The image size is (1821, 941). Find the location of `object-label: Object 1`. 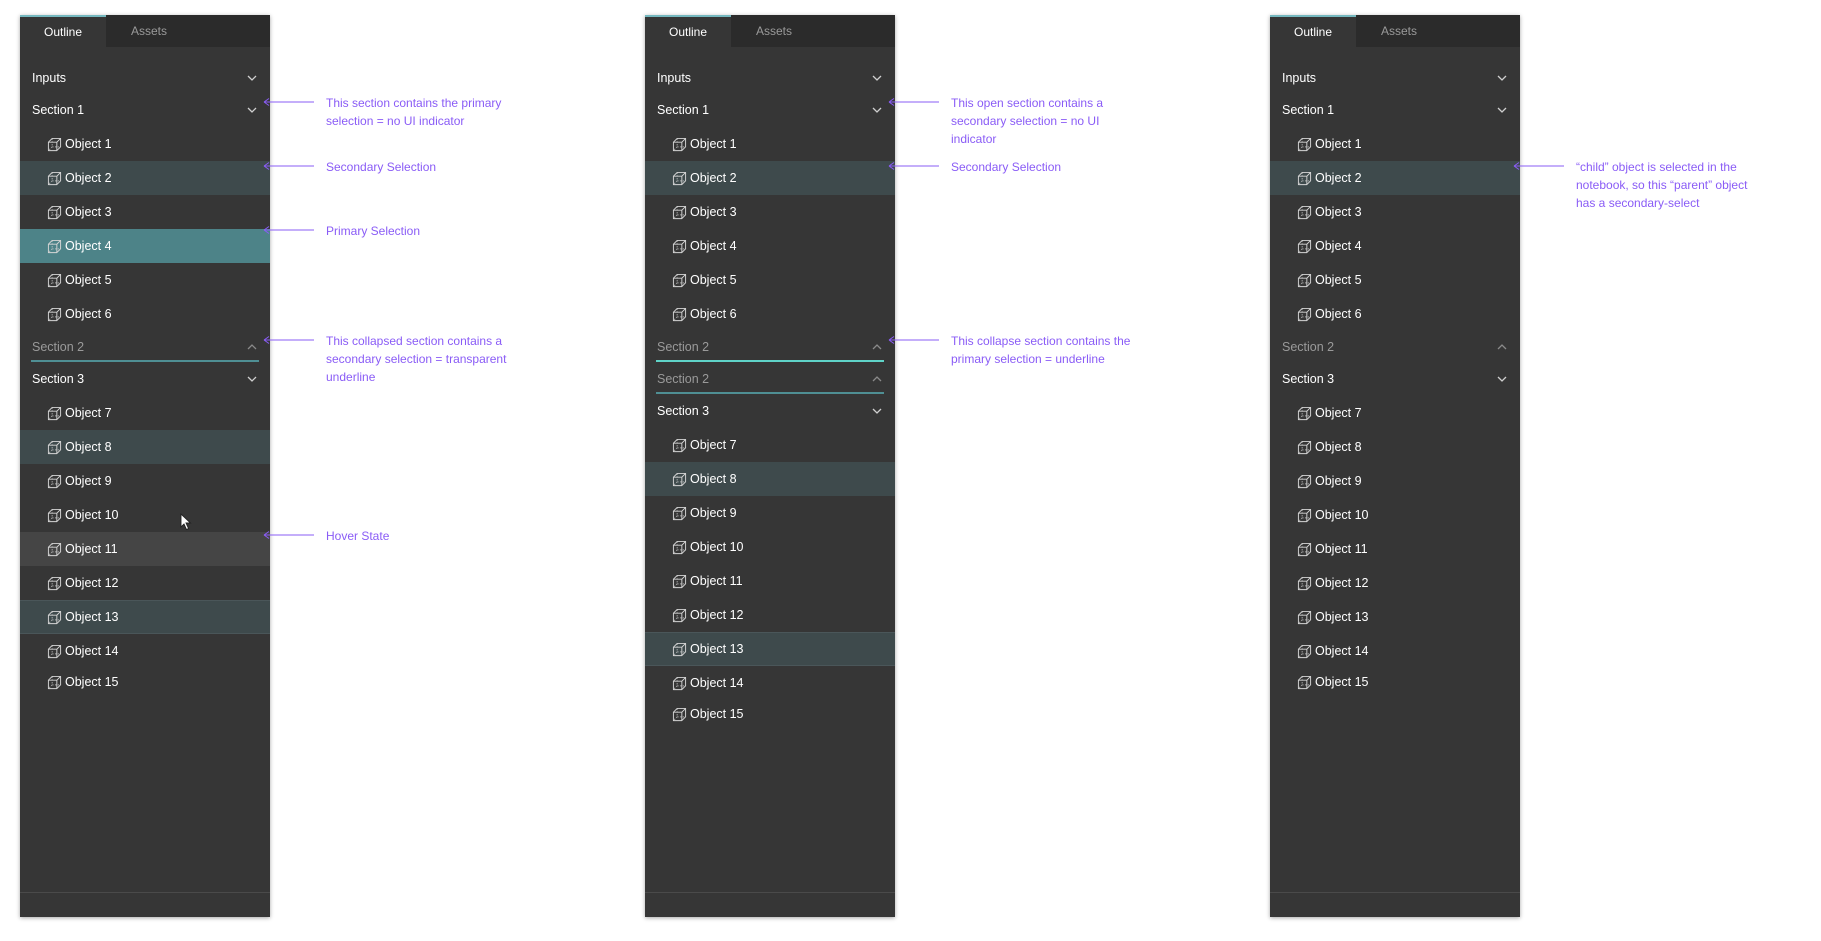

object-label: Object 1 is located at coordinates (1338, 144).